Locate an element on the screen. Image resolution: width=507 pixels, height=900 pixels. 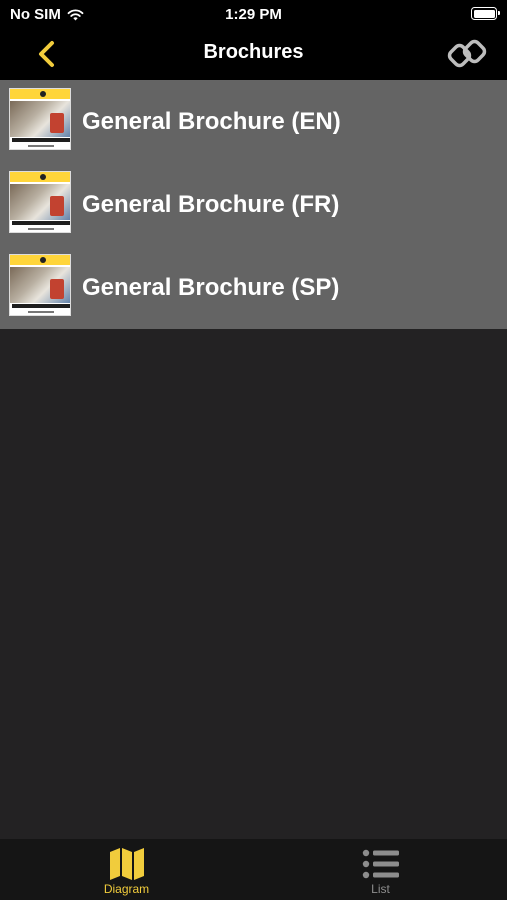
tab-bar: Diagram List is located at coordinates (253, 869).